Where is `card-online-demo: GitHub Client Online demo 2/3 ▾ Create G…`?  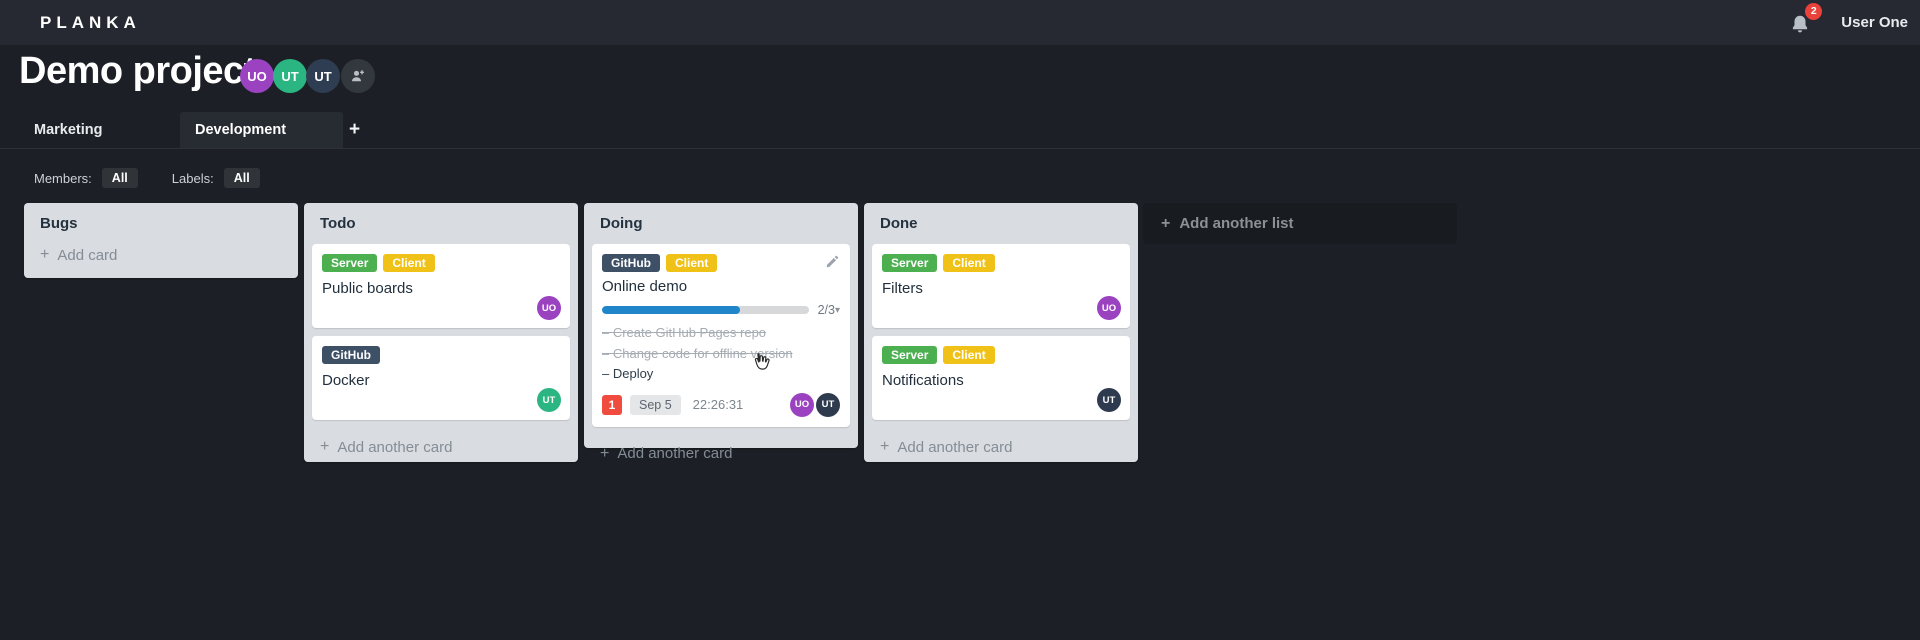
card-online-demo: GitHub Client Online demo 2/3 ▾ Create G… is located at coordinates (721, 335).